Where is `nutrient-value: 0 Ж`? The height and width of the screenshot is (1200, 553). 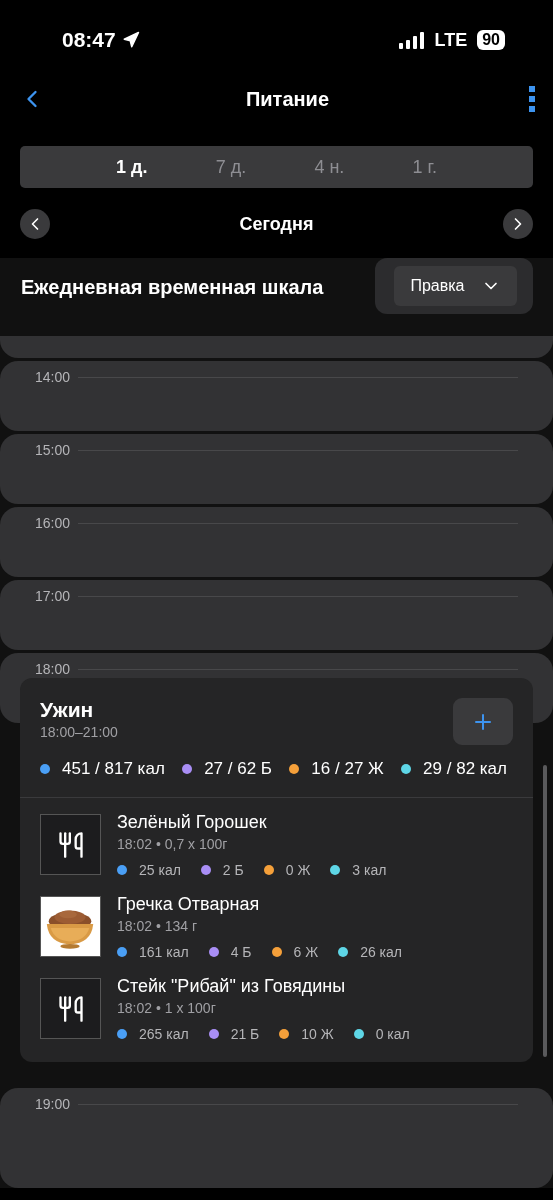 nutrient-value: 0 Ж is located at coordinates (298, 870).